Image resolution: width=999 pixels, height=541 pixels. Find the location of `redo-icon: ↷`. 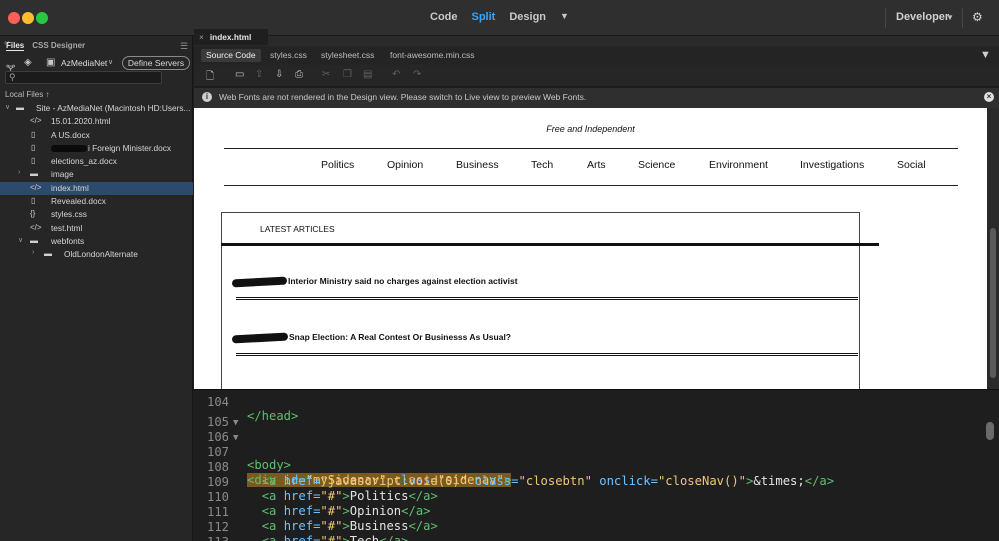

redo-icon: ↷ is located at coordinates (417, 74).